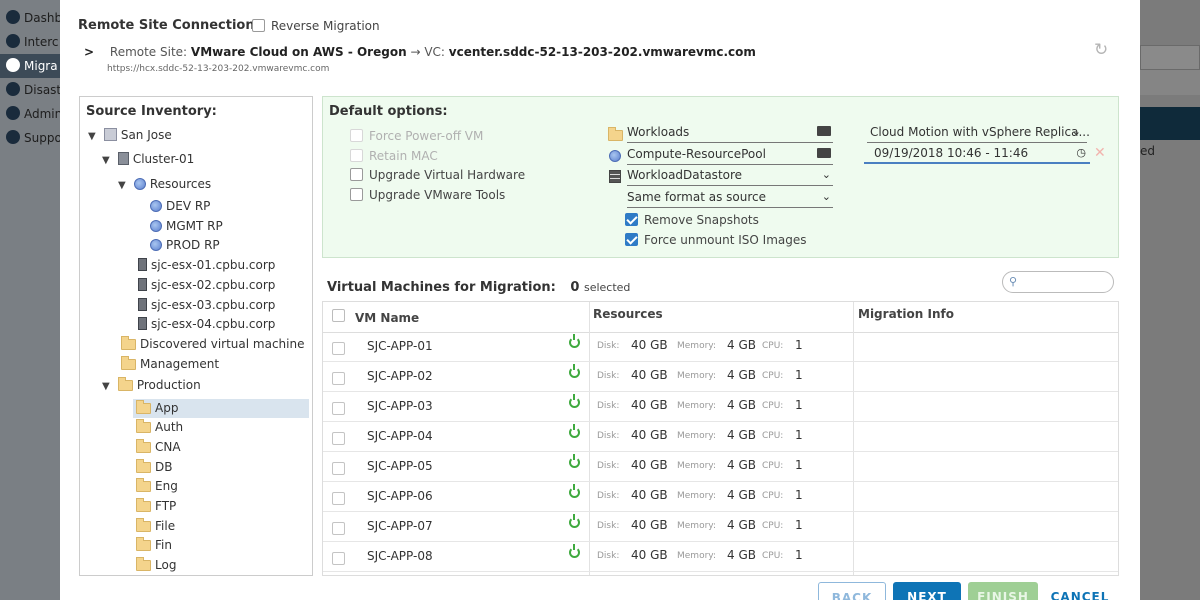 The image size is (1200, 600). Describe the element at coordinates (720, 347) in the screenshot. I see `table-row: SJC-APP-01 Disk: 40 GB Memory: 4 GB CPU: 1` at that location.